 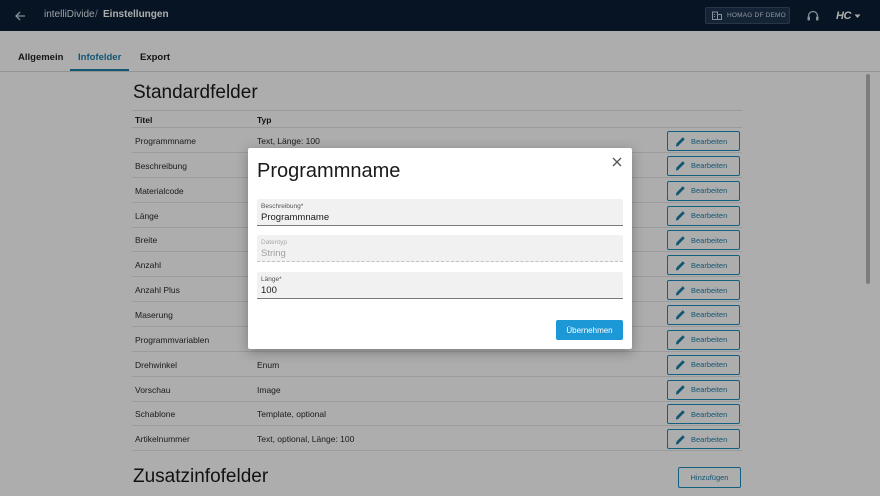 I want to click on datatype-field: Datentyp, so click(x=440, y=248).